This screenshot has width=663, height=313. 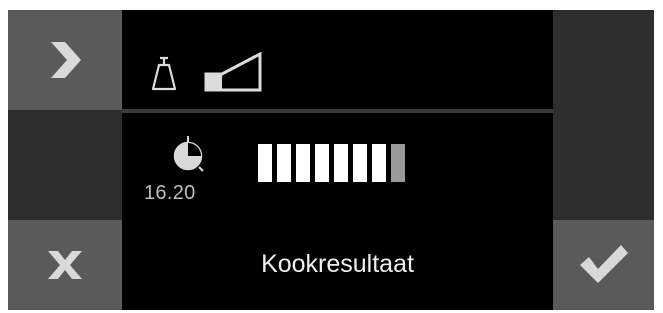 I want to click on progress-segment-partial, so click(x=398, y=163).